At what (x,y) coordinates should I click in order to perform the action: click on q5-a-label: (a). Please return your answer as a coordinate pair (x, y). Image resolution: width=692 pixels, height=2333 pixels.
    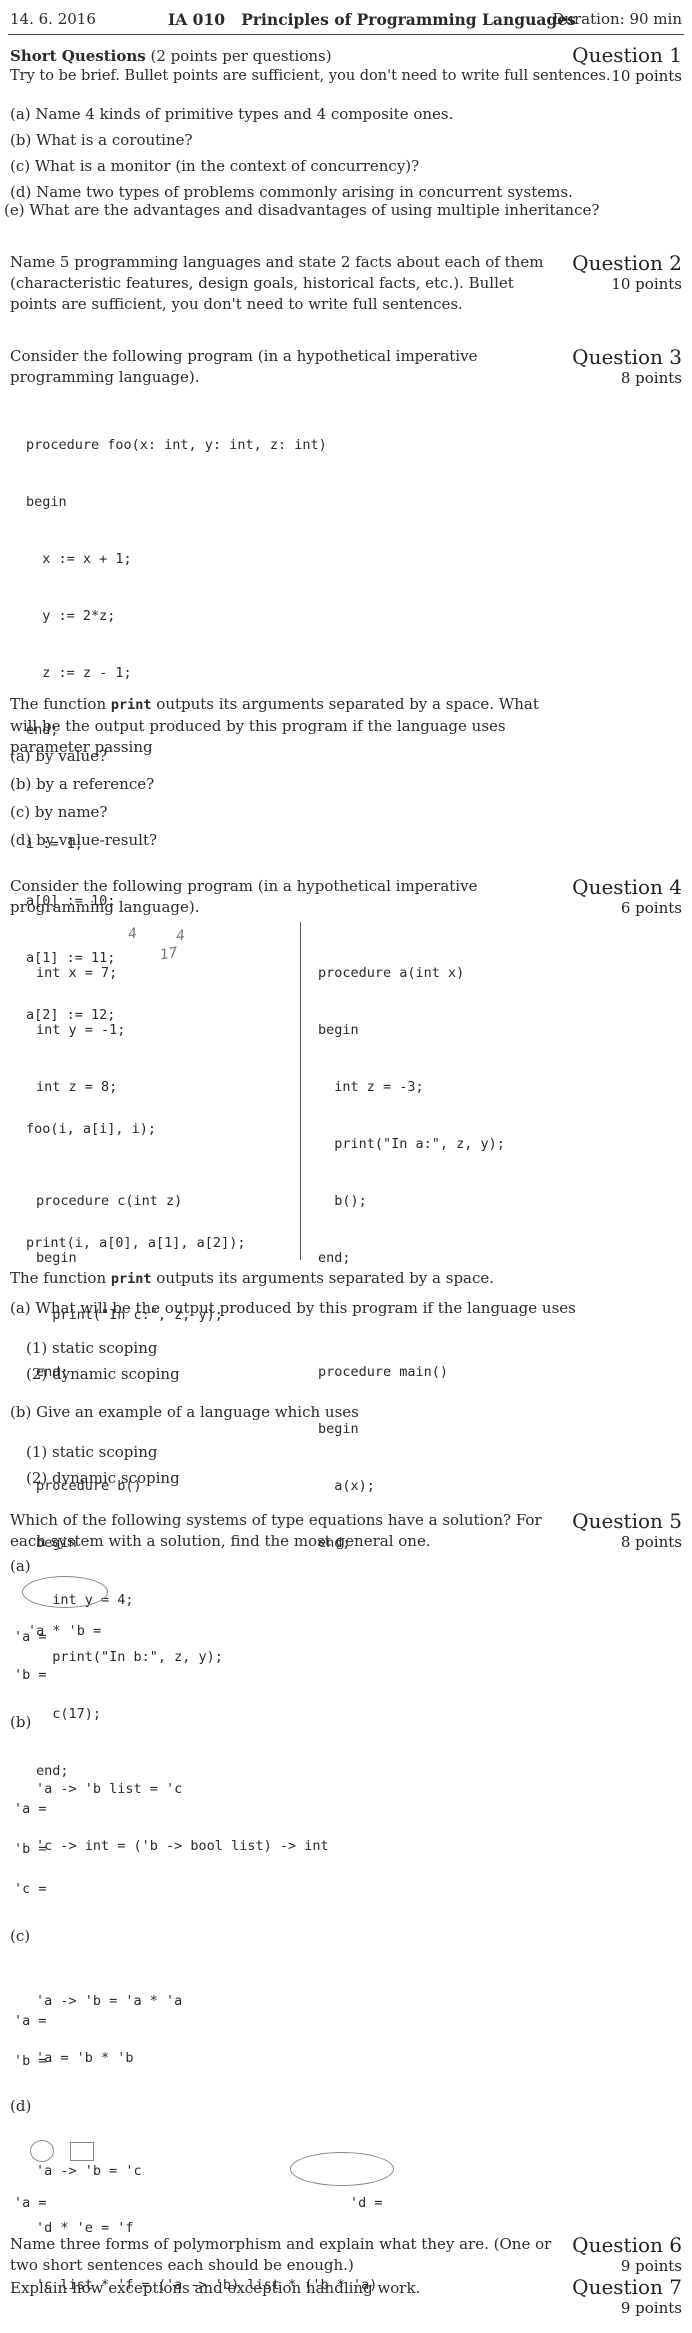
    Looking at the image, I should click on (20, 1566).